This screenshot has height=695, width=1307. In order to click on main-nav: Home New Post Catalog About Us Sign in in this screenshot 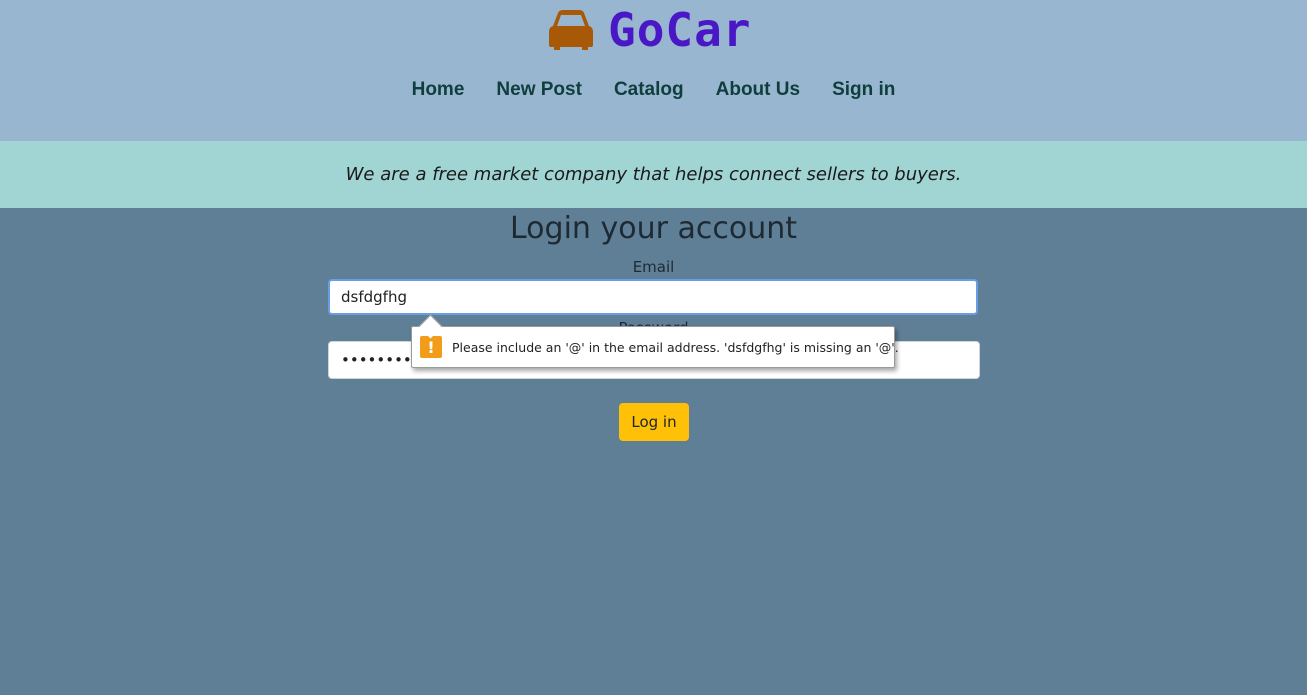, I will do `click(653, 90)`.